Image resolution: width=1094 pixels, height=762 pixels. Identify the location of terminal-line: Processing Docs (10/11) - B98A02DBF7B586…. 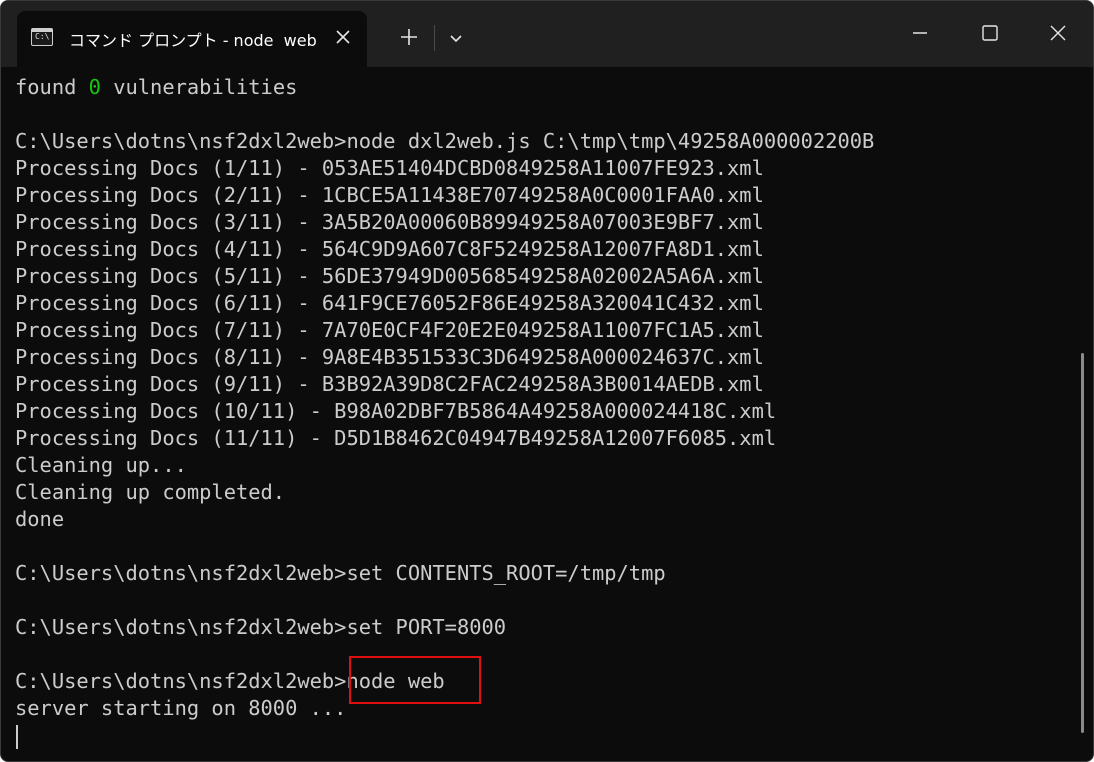
(396, 411).